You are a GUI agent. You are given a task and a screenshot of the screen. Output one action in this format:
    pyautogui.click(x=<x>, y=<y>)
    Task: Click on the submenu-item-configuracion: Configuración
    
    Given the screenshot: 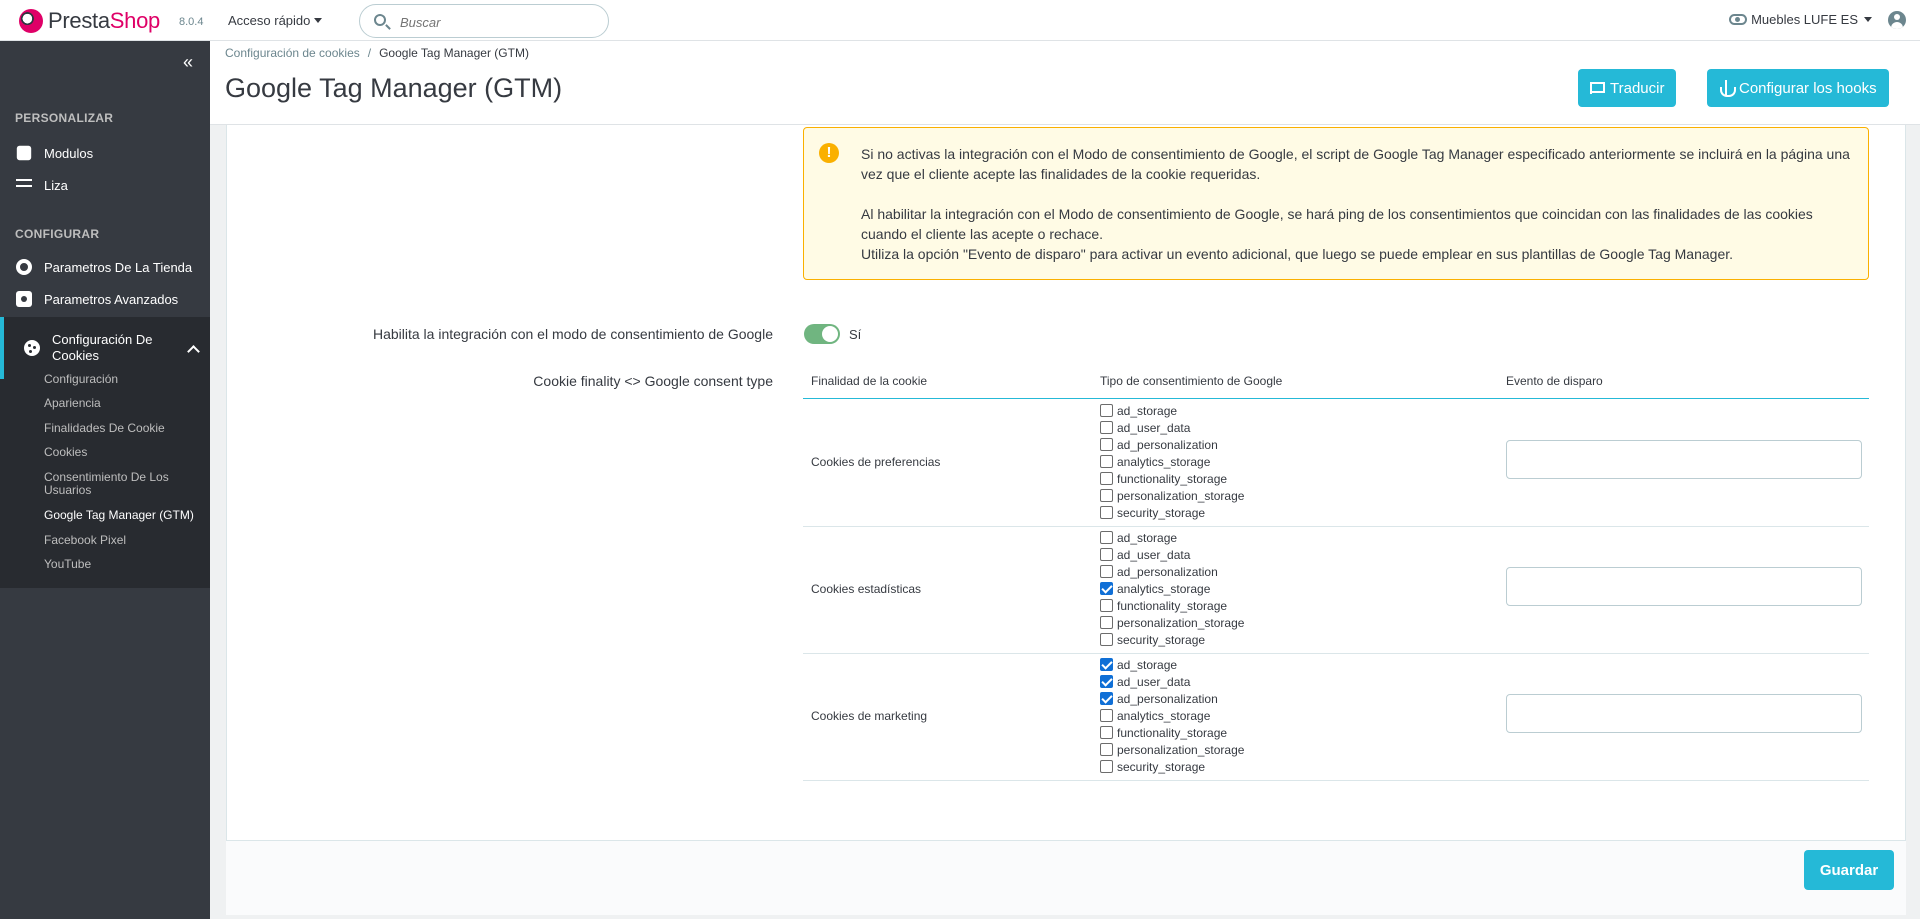 What is the action you would take?
    pyautogui.click(x=81, y=379)
    